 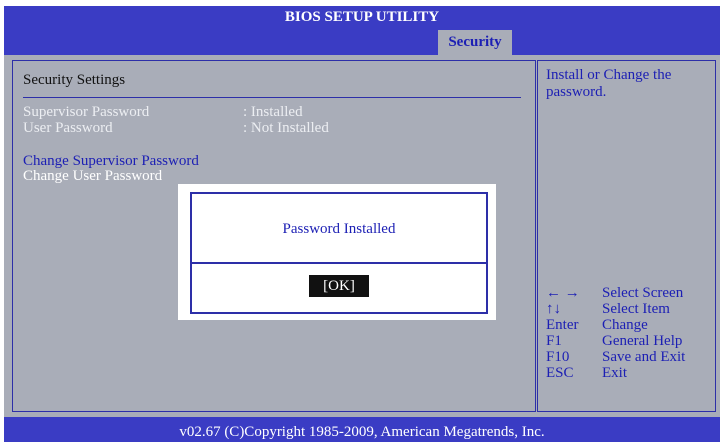 I want to click on ok-button: [OK], so click(x=339, y=286).